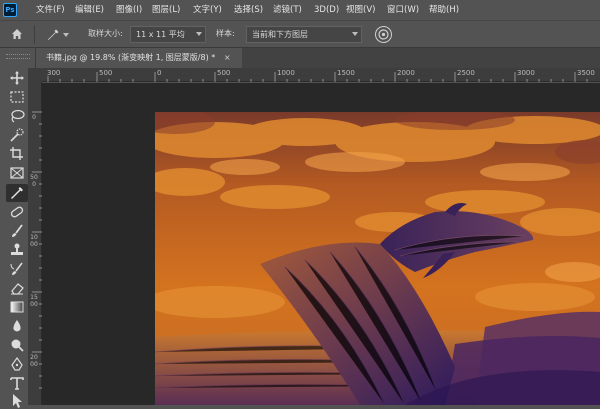 The height and width of the screenshot is (409, 600). Describe the element at coordinates (280, 34) in the screenshot. I see `sample-value: 当前和下方图层` at that location.